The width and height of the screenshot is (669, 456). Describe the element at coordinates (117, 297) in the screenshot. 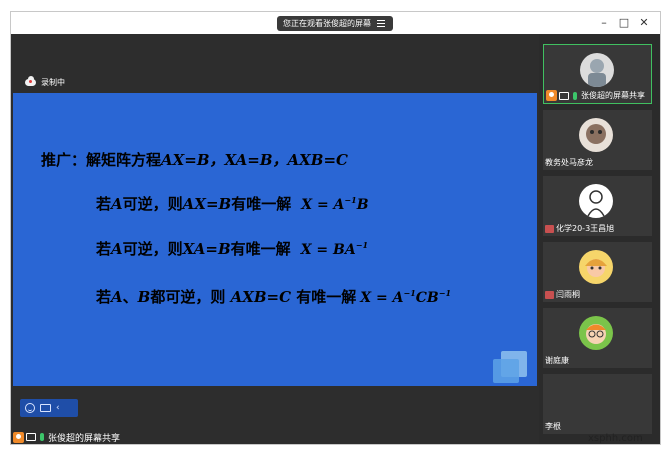

I see `line4-m1: A` at that location.